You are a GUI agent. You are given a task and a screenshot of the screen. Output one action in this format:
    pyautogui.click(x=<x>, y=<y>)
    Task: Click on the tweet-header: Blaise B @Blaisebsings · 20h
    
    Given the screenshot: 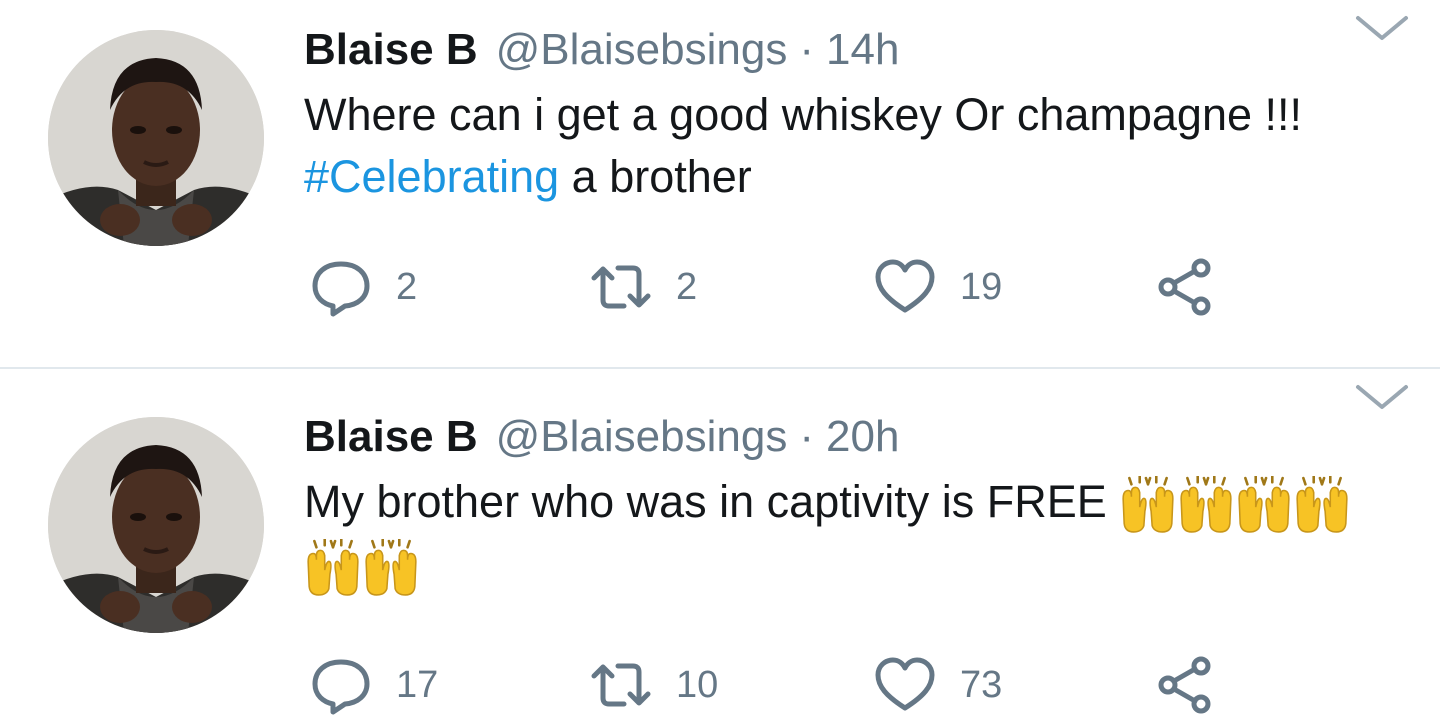 What is the action you would take?
    pyautogui.click(x=852, y=437)
    